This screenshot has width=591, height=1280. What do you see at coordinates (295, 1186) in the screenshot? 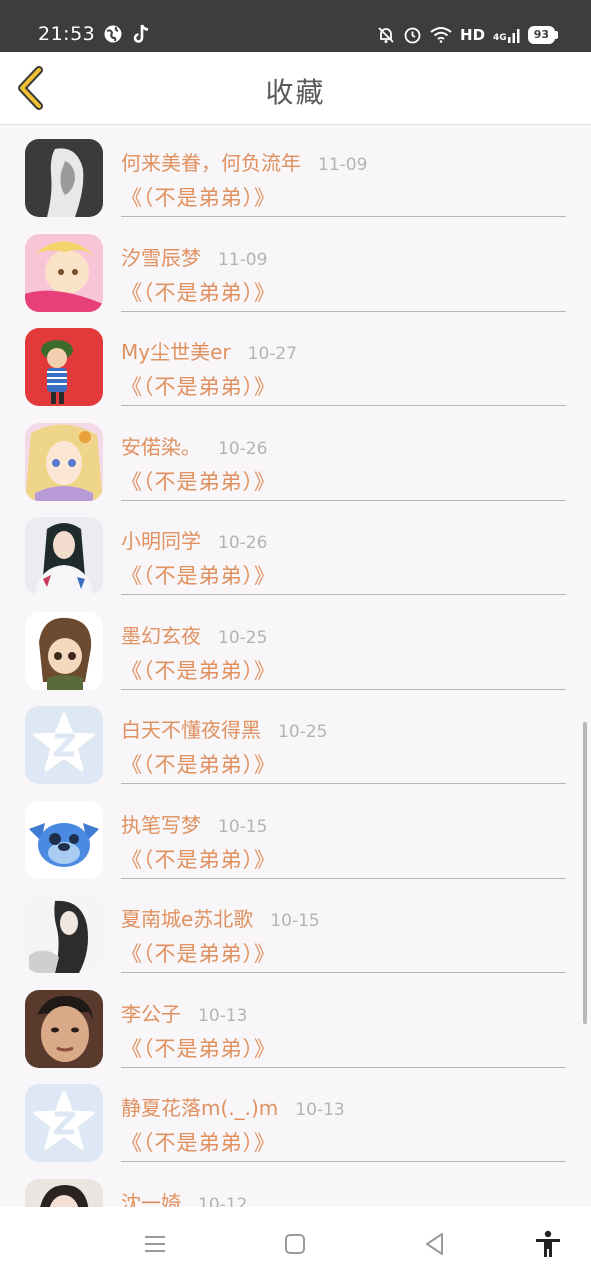
I see `list-item: 沈一婍 10-12` at bounding box center [295, 1186].